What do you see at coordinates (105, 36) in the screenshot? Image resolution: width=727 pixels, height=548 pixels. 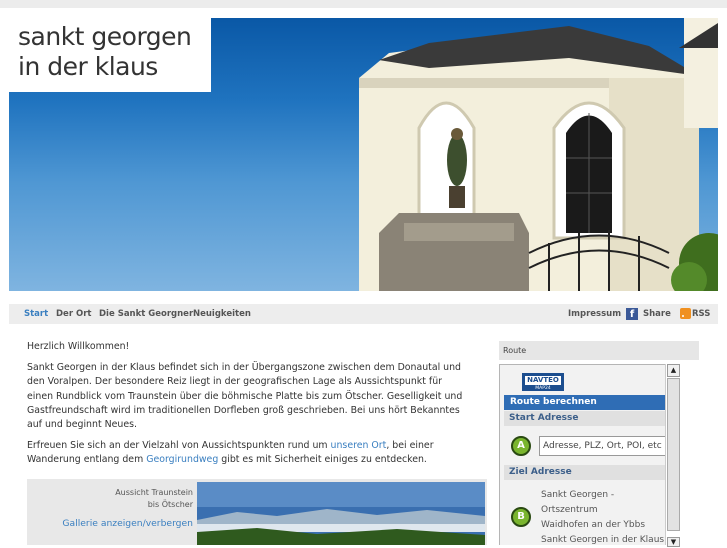 I see `logo-line-1: sankt georgen` at bounding box center [105, 36].